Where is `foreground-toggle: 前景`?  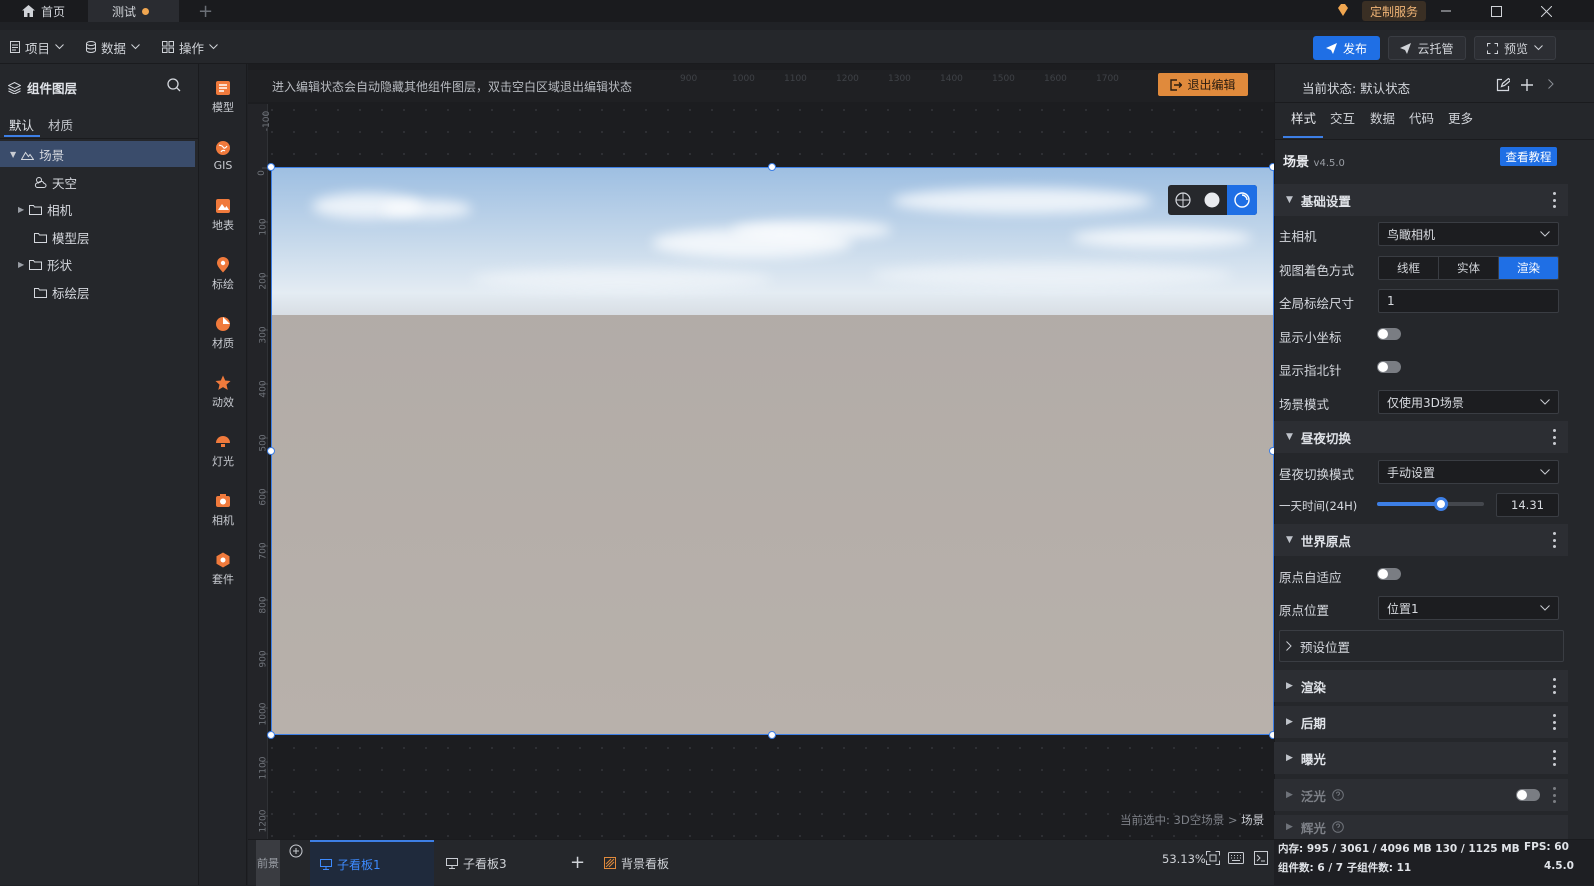 foreground-toggle: 前景 is located at coordinates (268, 863).